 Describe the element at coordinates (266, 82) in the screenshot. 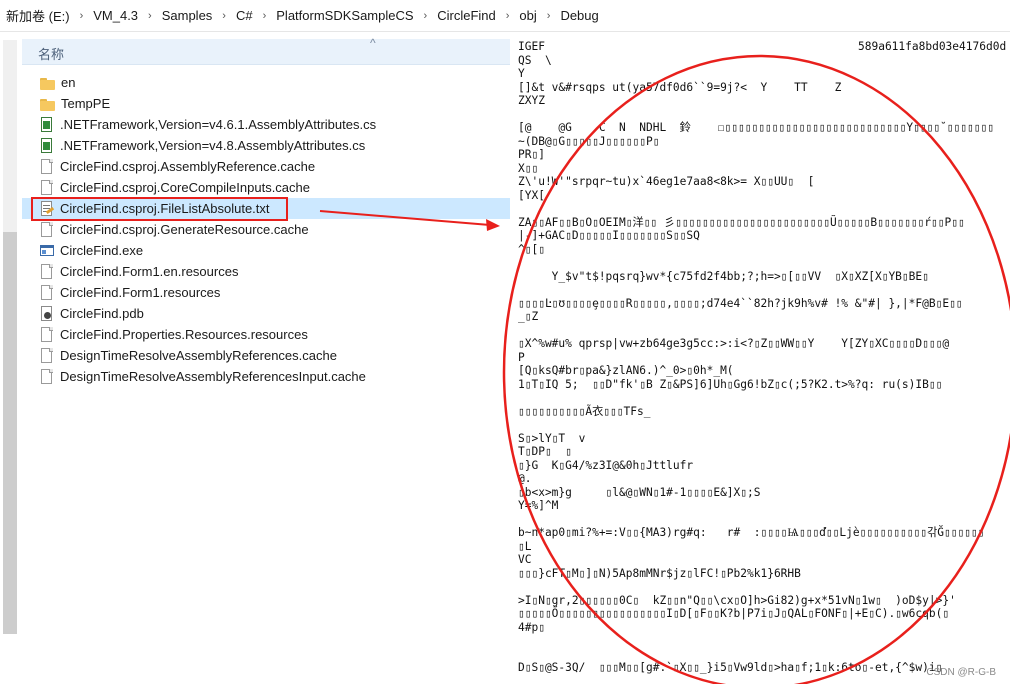

I see `file-list-item: en` at that location.